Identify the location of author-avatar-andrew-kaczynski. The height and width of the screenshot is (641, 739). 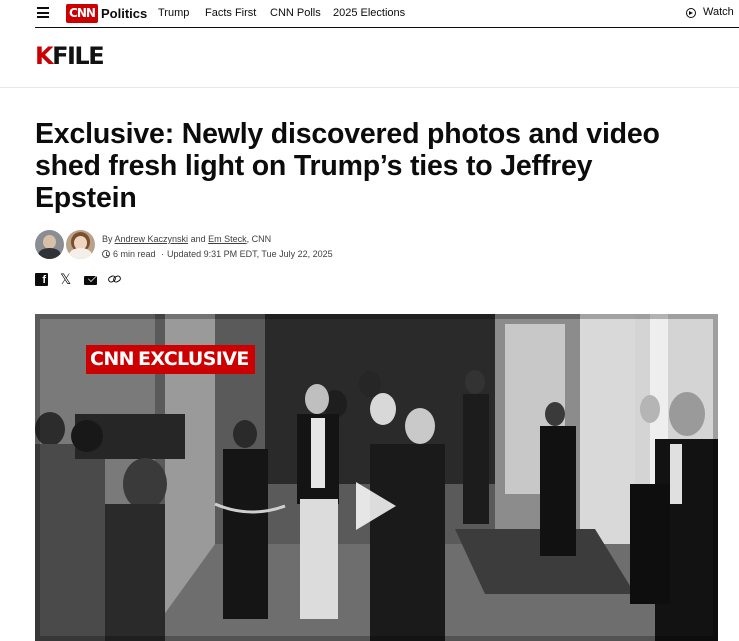
(49, 244).